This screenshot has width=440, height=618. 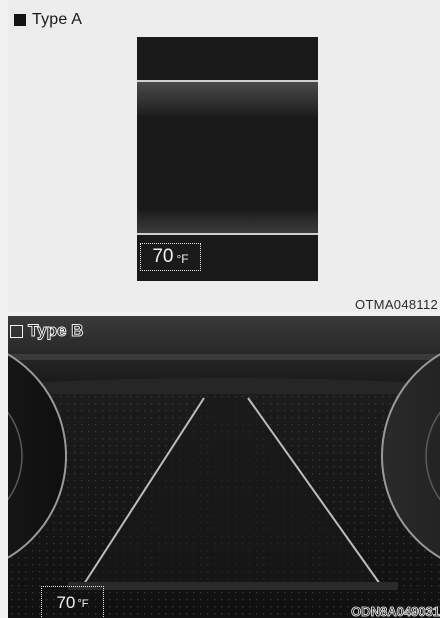 What do you see at coordinates (57, 19) in the screenshot?
I see `type-a-label: Type A` at bounding box center [57, 19].